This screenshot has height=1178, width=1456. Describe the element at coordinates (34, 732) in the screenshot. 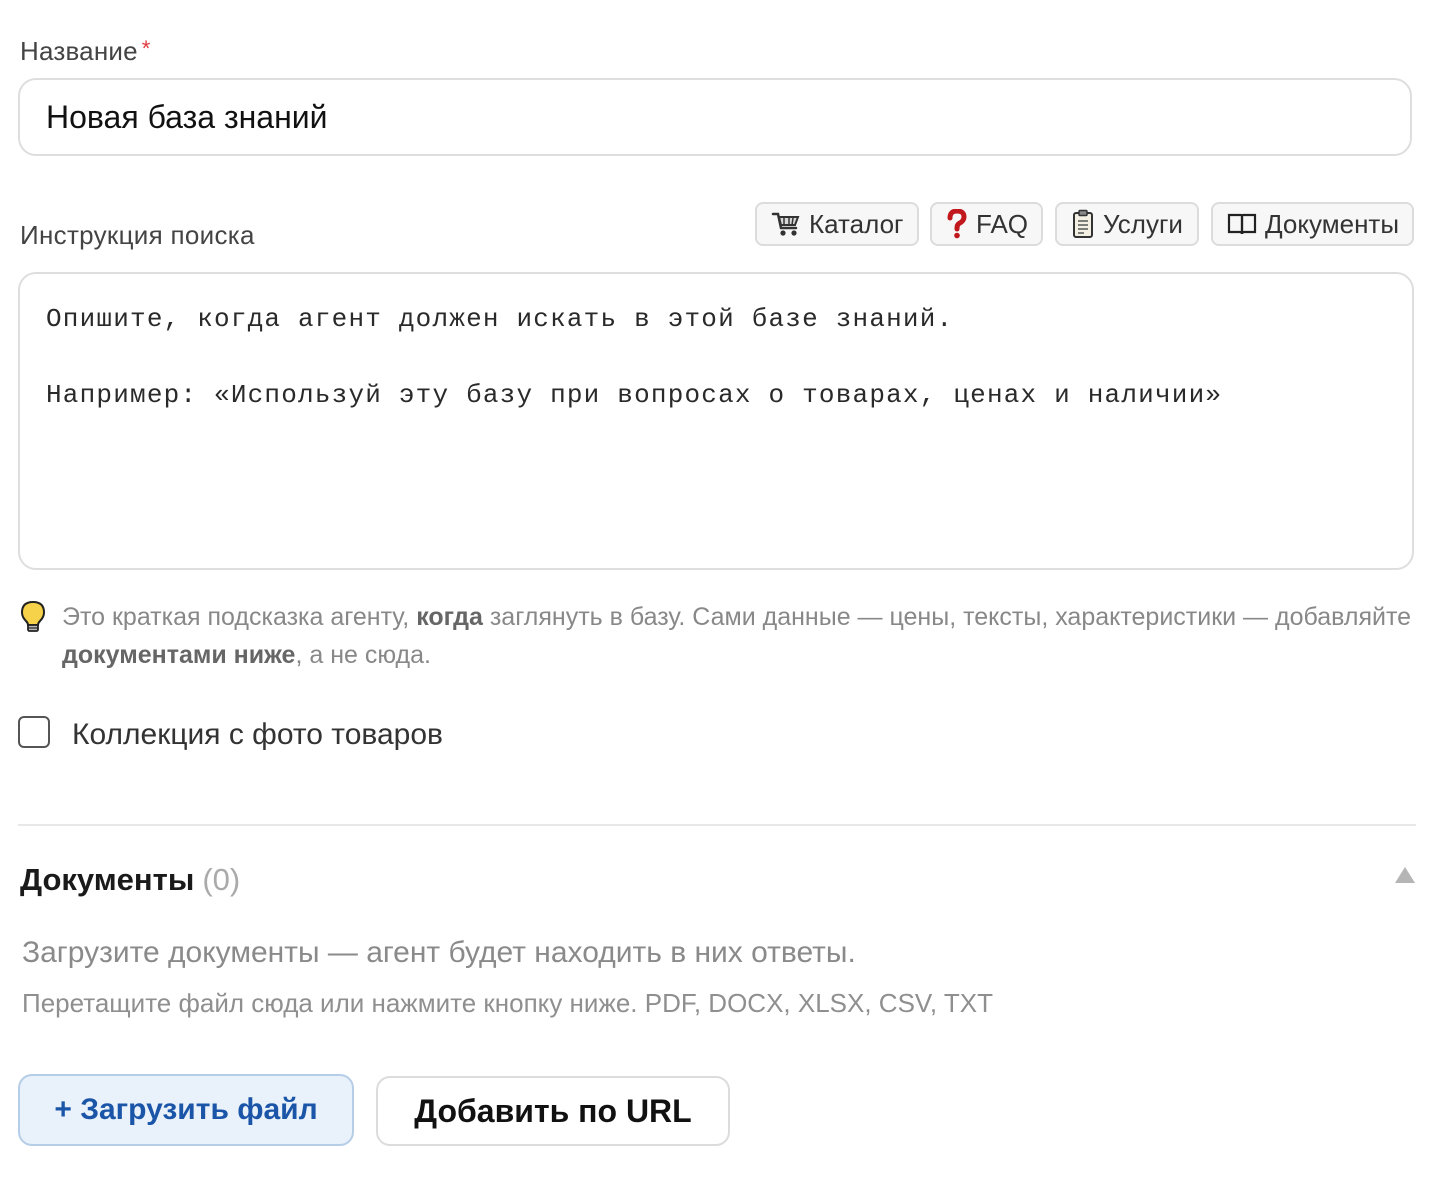

I see `photo-collection-checkbox` at that location.